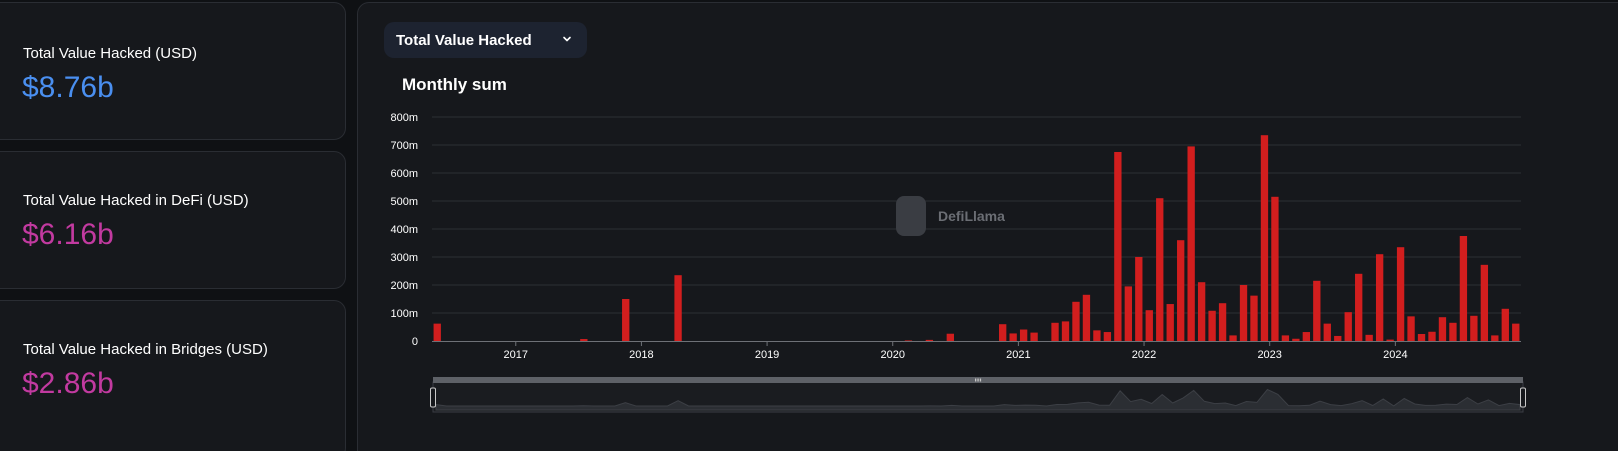 The height and width of the screenshot is (451, 1618). I want to click on y-tick-label: 800m, so click(404, 118).